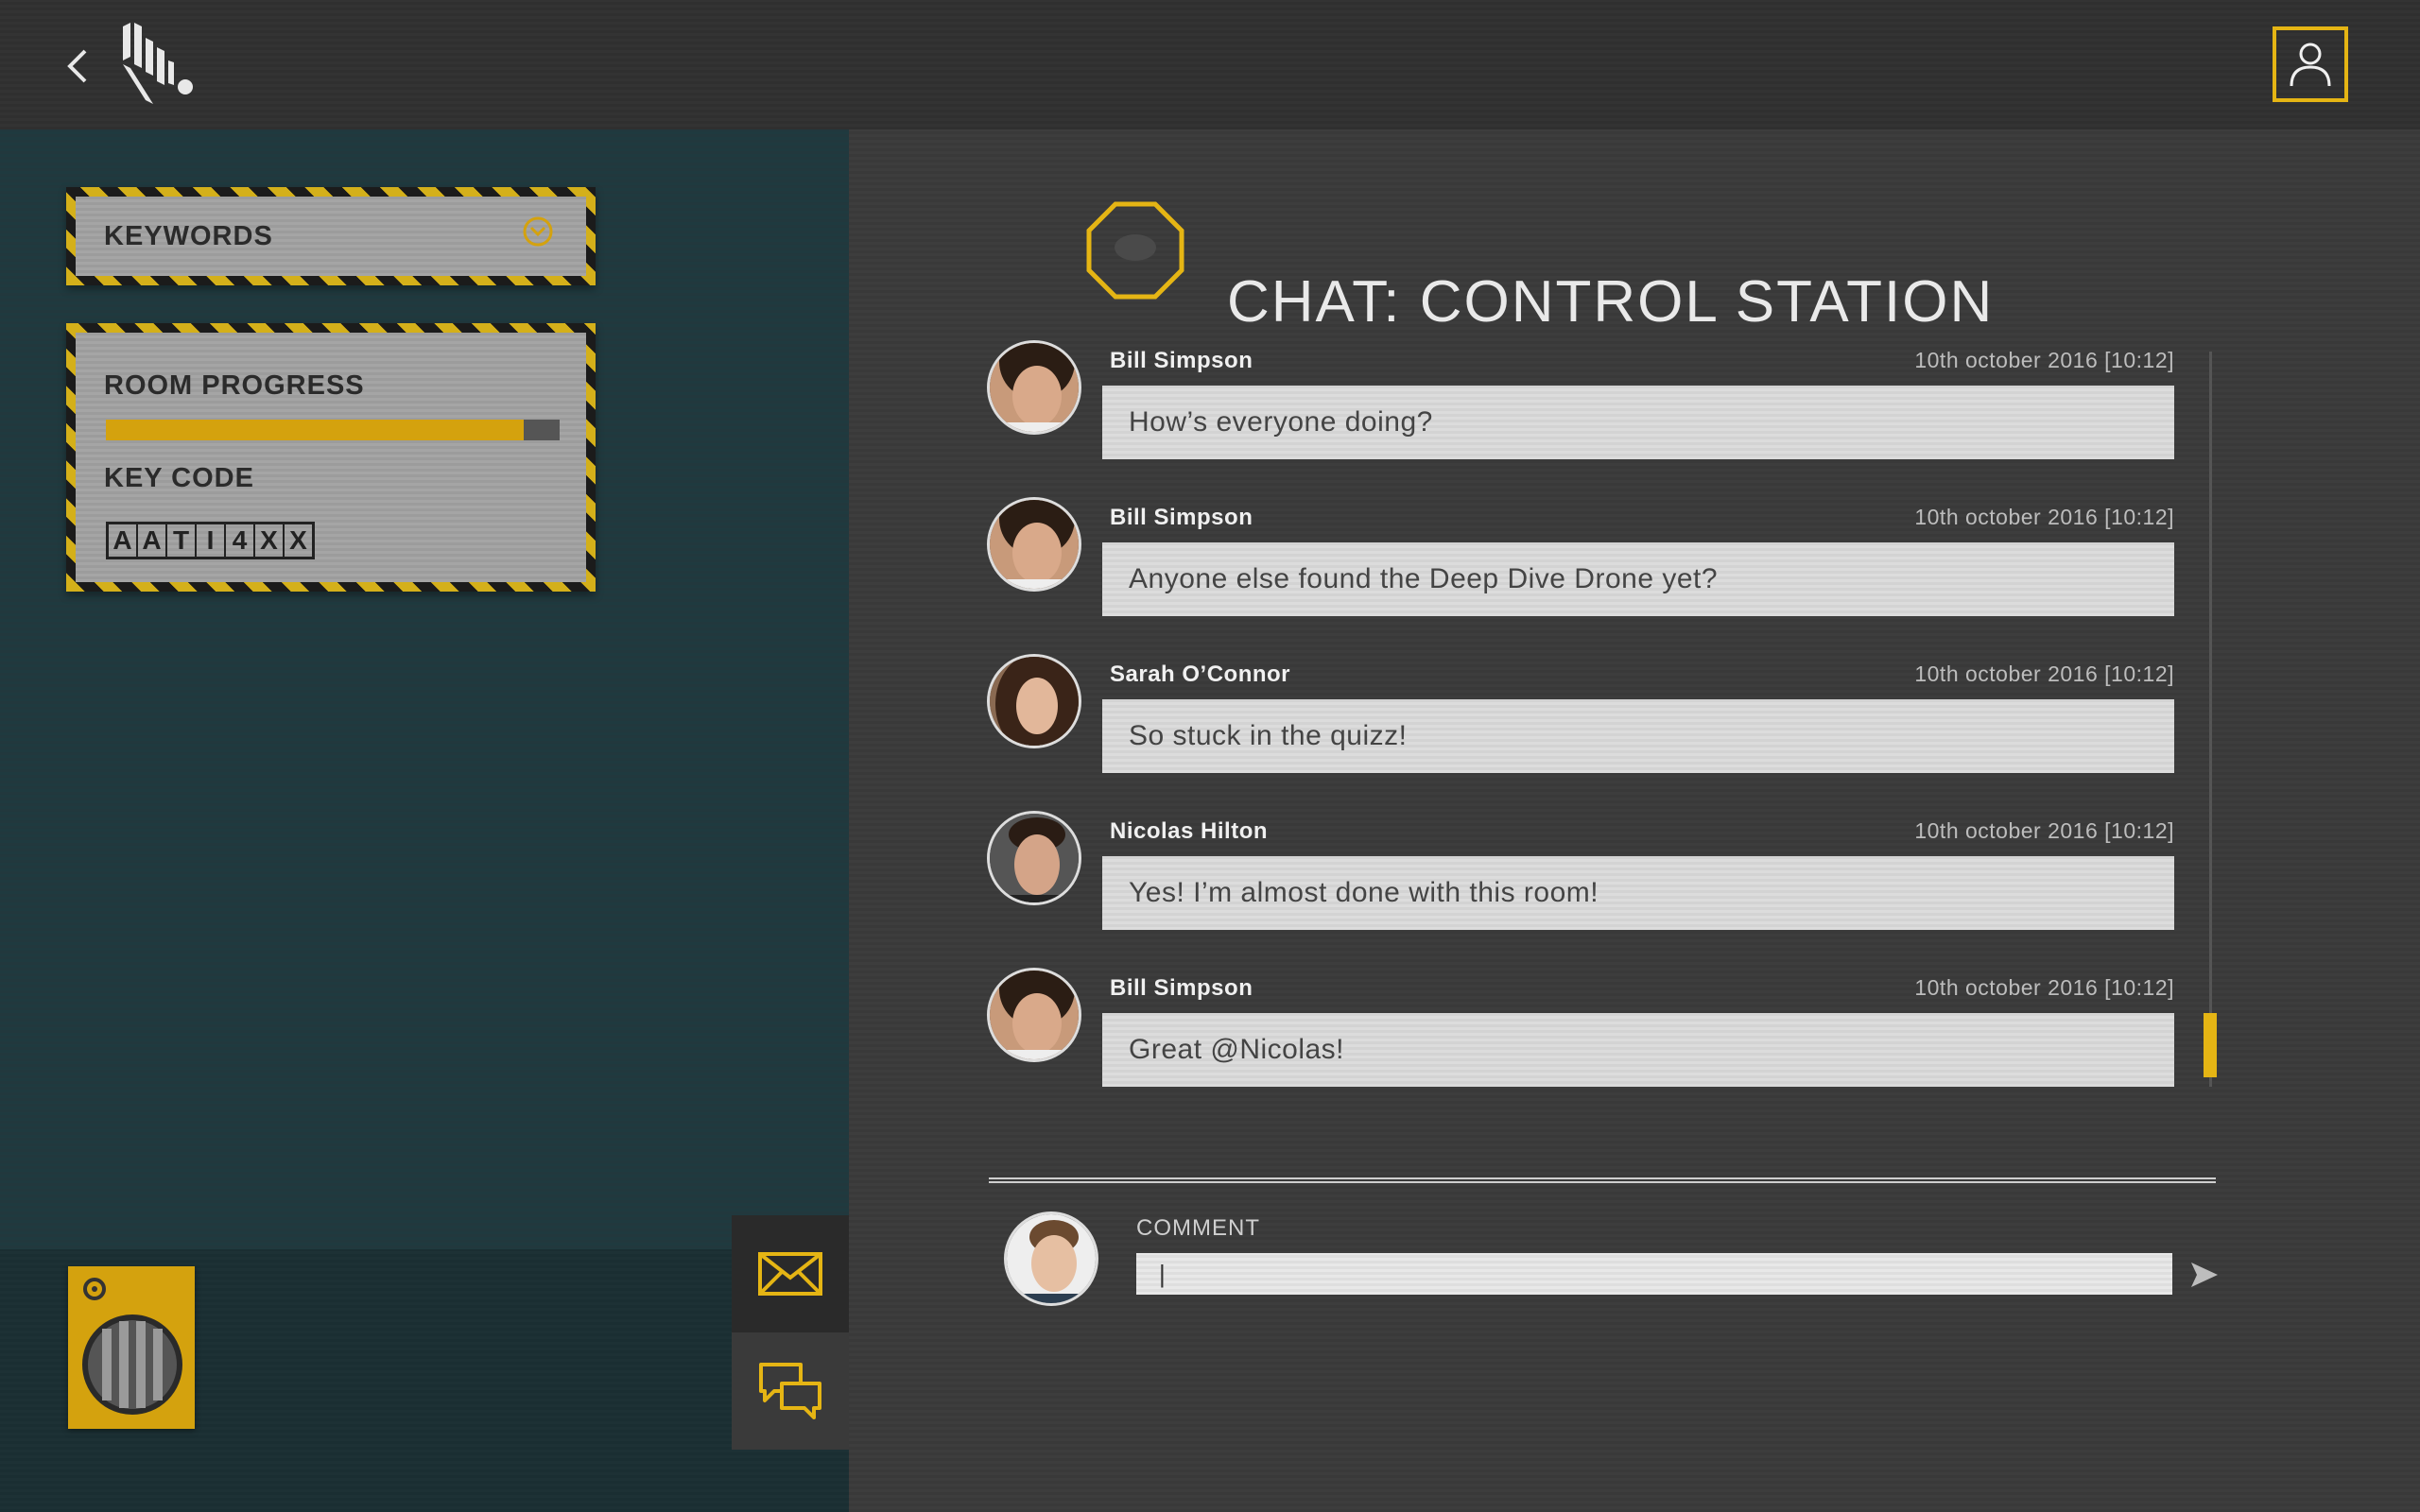 The height and width of the screenshot is (1512, 2420). Describe the element at coordinates (188, 236) in the screenshot. I see `keywords-label: KEYWORDS` at that location.